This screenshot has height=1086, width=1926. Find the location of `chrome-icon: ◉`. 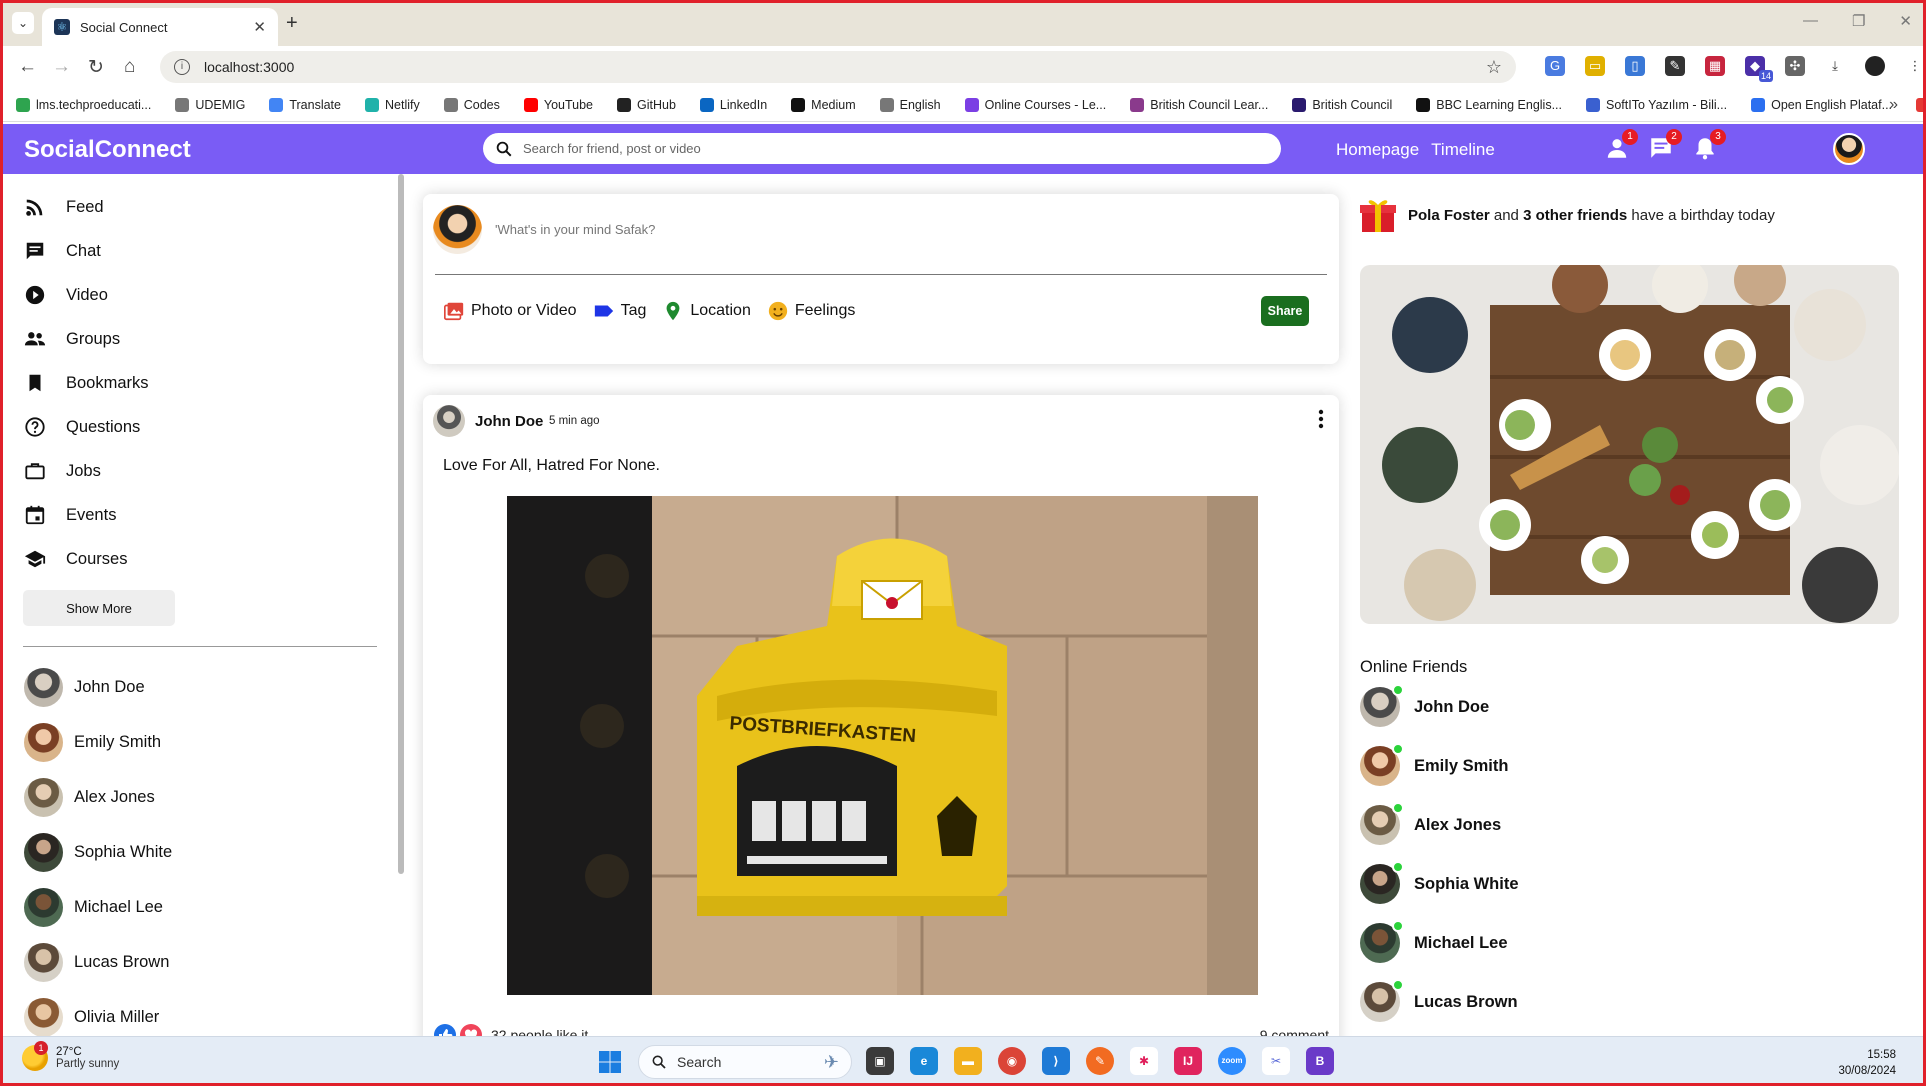

chrome-icon: ◉ is located at coordinates (1012, 1061).